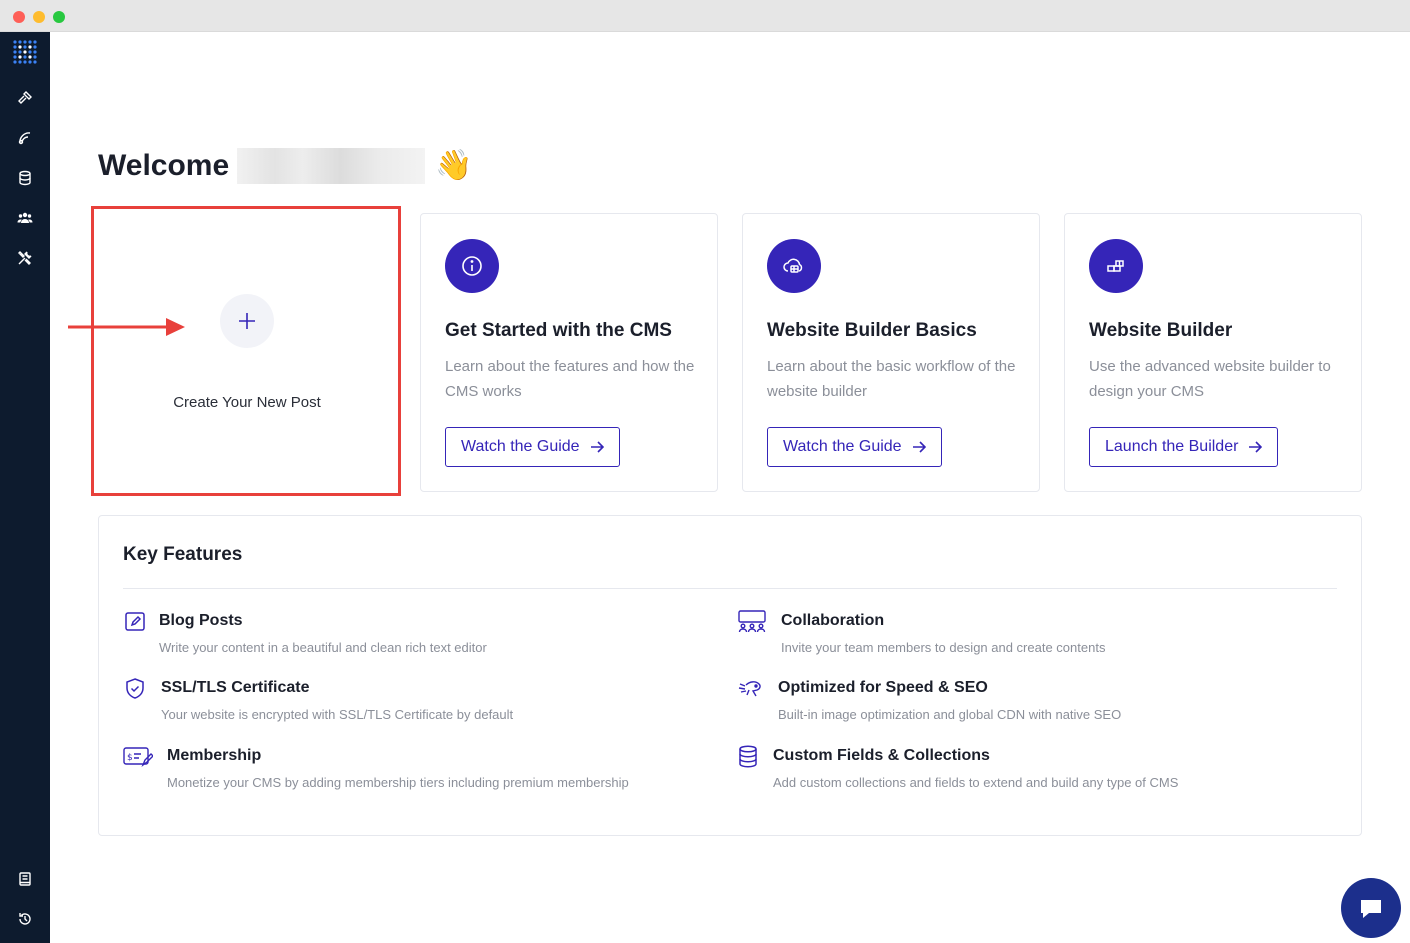 Image resolution: width=1410 pixels, height=943 pixels. Describe the element at coordinates (25, 258) in the screenshot. I see `tools-icon` at that location.